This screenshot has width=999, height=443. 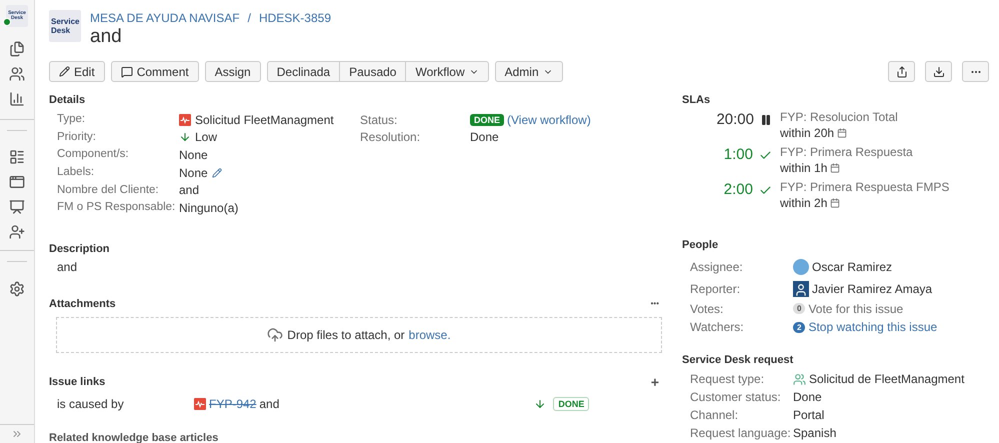 What do you see at coordinates (106, 37) in the screenshot?
I see `issue-title: and` at bounding box center [106, 37].